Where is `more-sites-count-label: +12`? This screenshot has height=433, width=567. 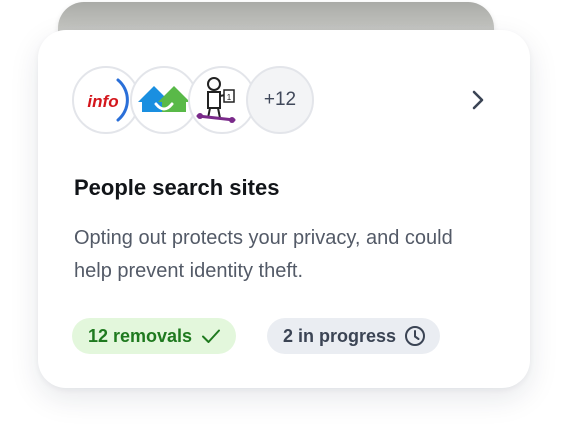 more-sites-count-label: +12 is located at coordinates (280, 99).